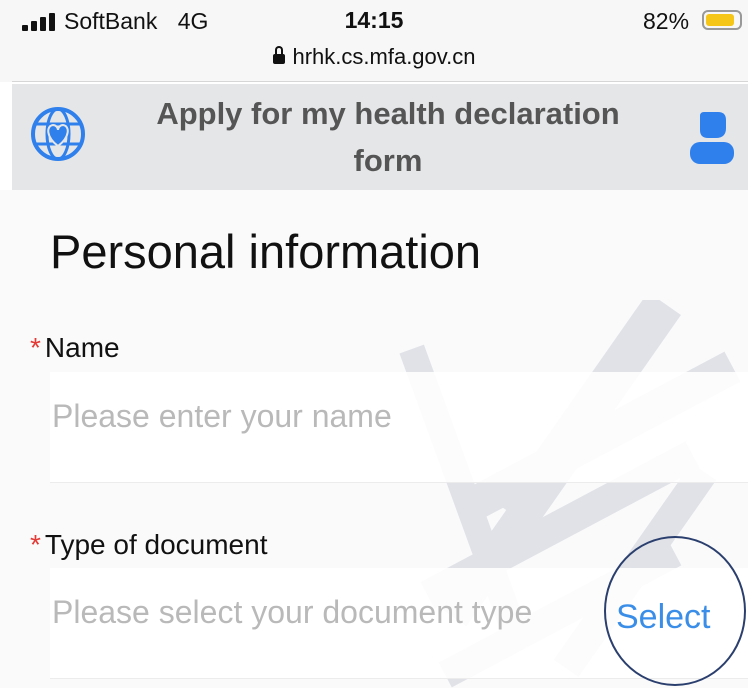  Describe the element at coordinates (82, 347) in the screenshot. I see `name-label-text: Name` at that location.